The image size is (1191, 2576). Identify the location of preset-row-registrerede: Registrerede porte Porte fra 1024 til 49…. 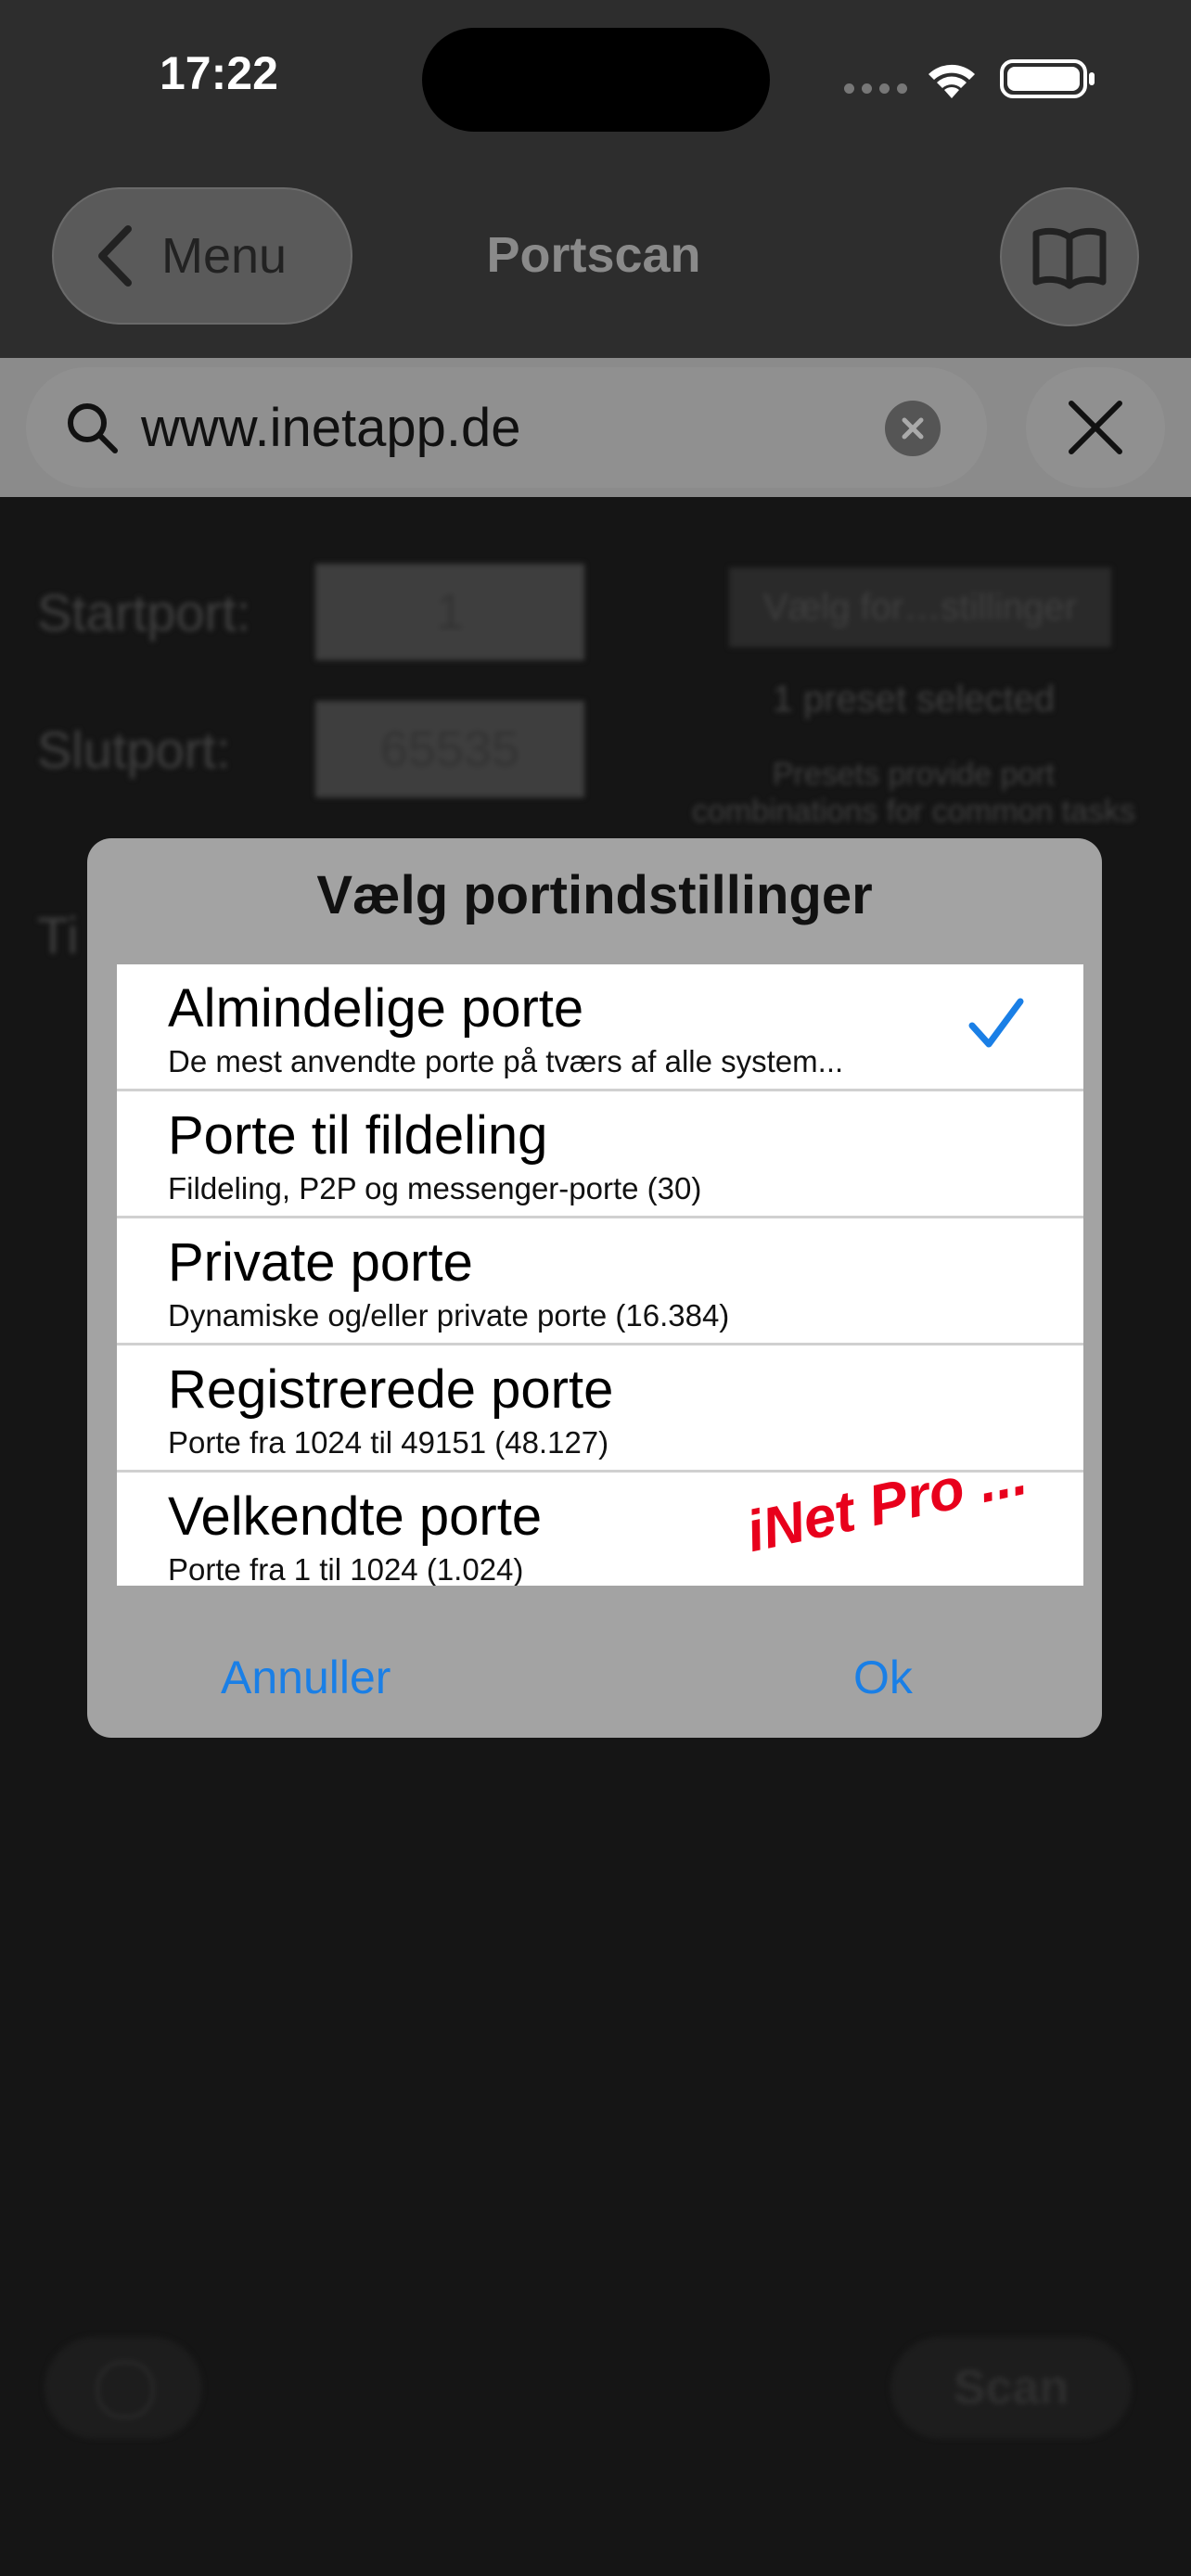
(600, 1409).